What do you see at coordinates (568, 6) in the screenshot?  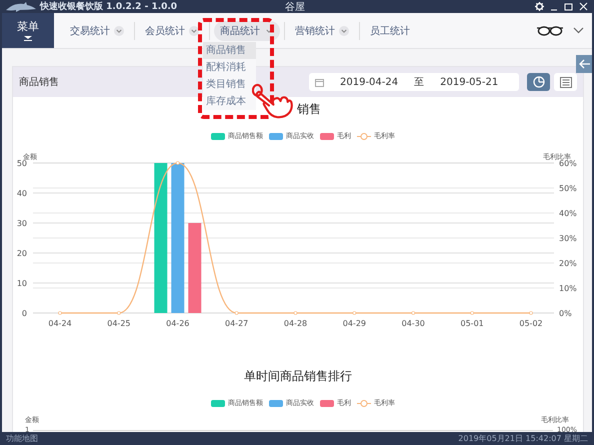 I see `maximize-icon` at bounding box center [568, 6].